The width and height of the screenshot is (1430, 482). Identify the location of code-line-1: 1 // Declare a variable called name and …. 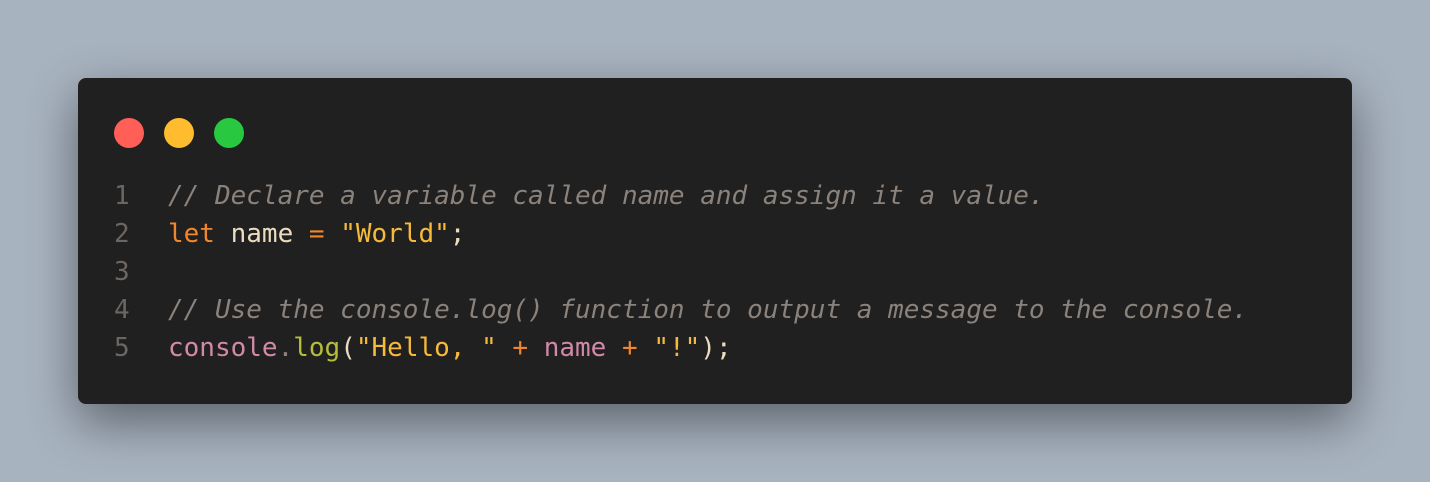
(681, 196).